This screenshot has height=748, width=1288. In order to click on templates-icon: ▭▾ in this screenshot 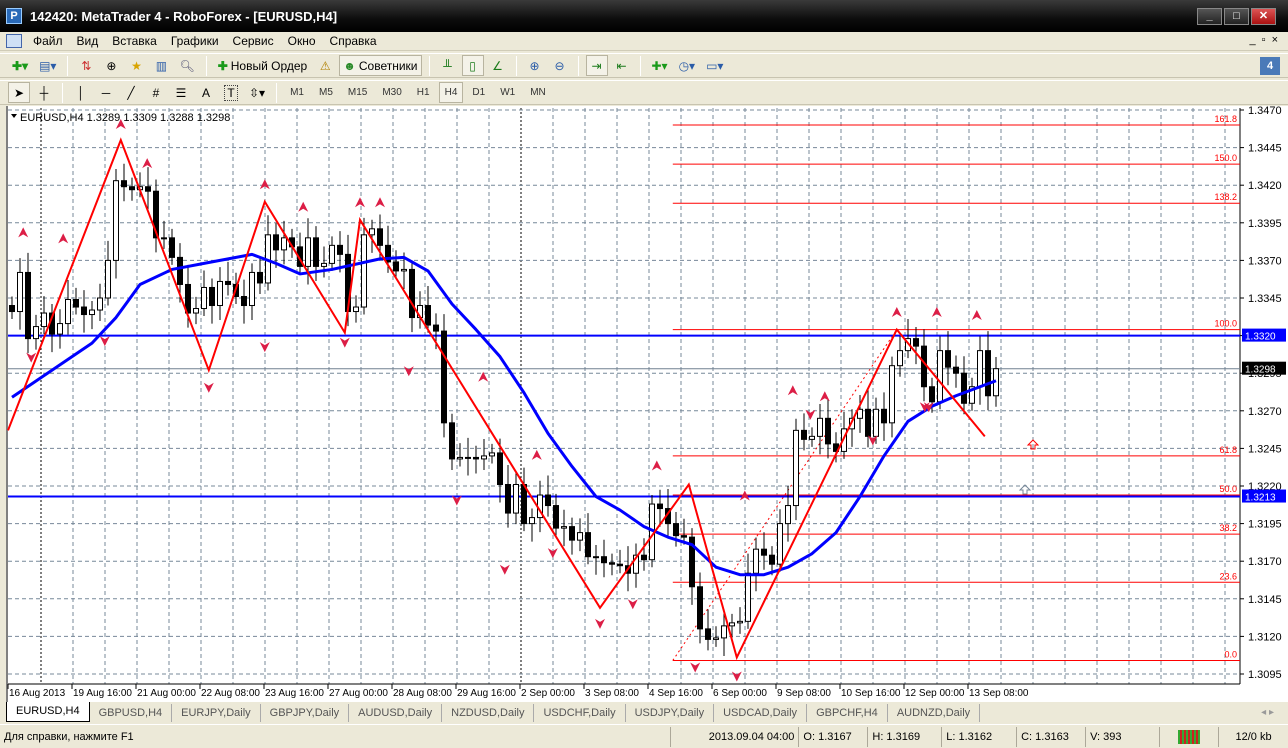, I will do `click(715, 65)`.